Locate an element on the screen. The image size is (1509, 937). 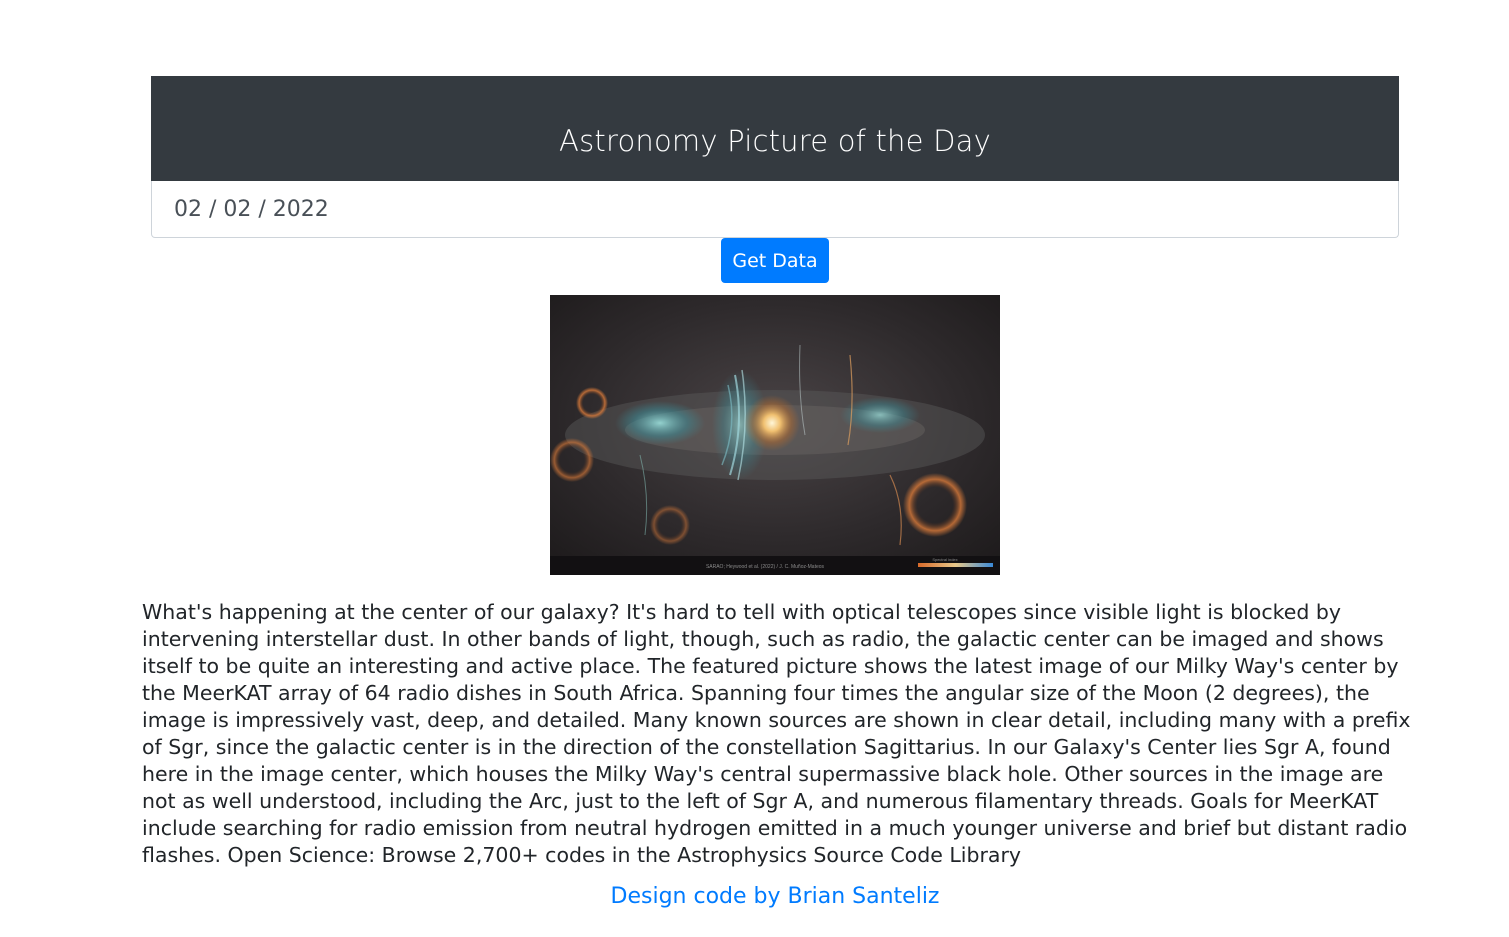
colorbar-label: Spectral index is located at coordinates (944, 559).